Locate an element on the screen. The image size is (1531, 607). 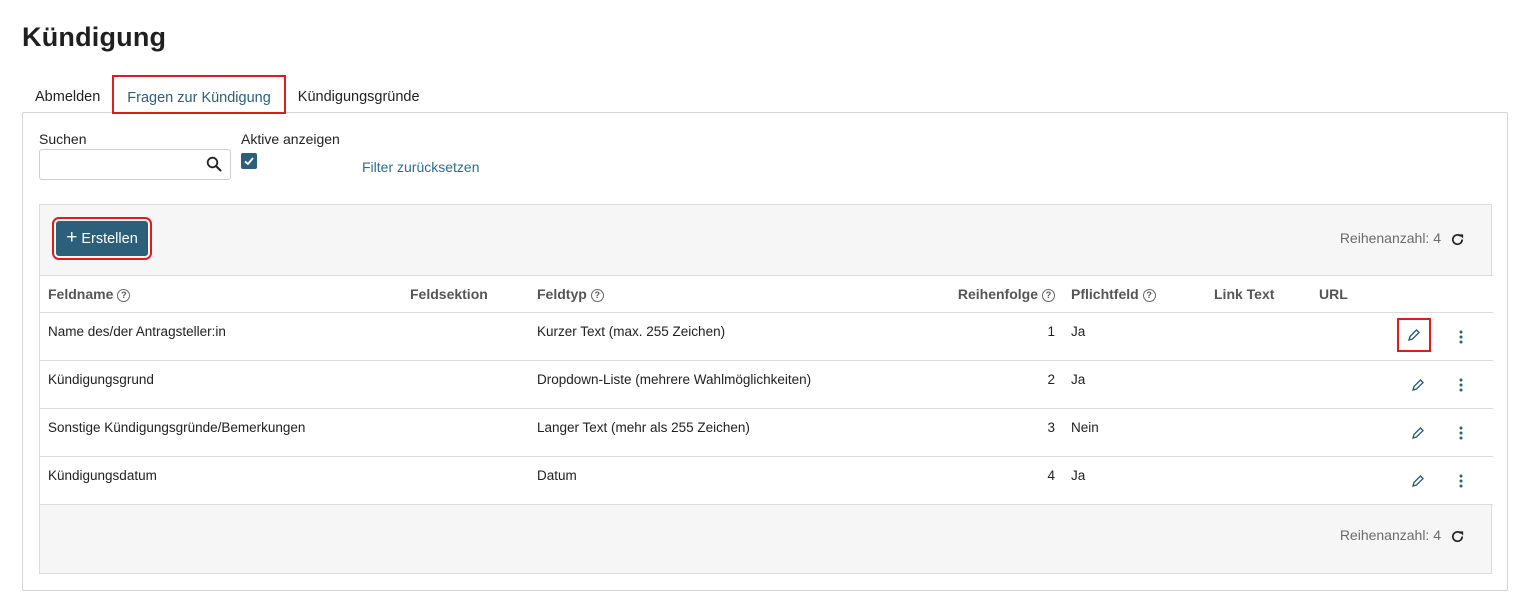
search-field is located at coordinates (135, 164).